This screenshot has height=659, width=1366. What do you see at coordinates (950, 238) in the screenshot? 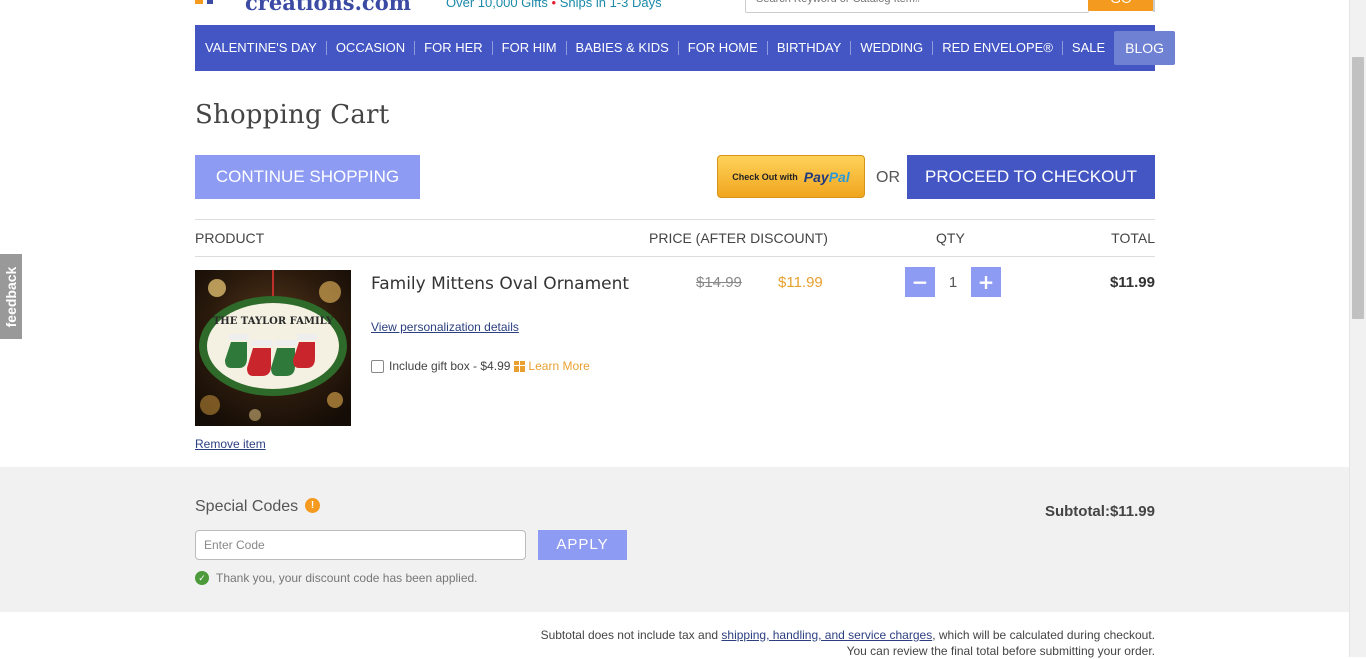
I see `column-qty: QTY` at bounding box center [950, 238].